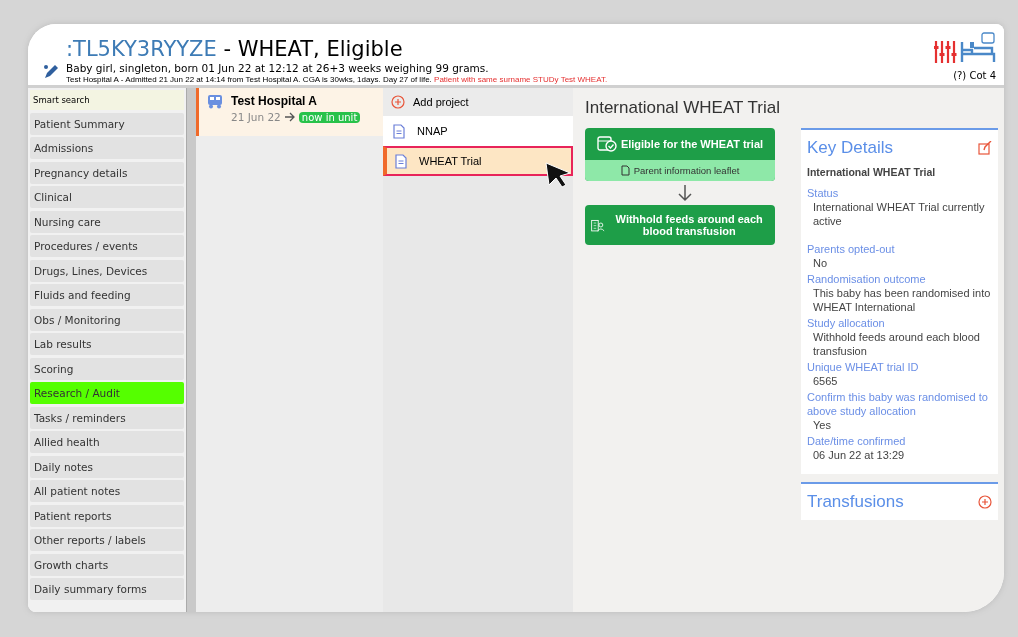  What do you see at coordinates (289, 117) in the screenshot?
I see `arrow-right-icon` at bounding box center [289, 117].